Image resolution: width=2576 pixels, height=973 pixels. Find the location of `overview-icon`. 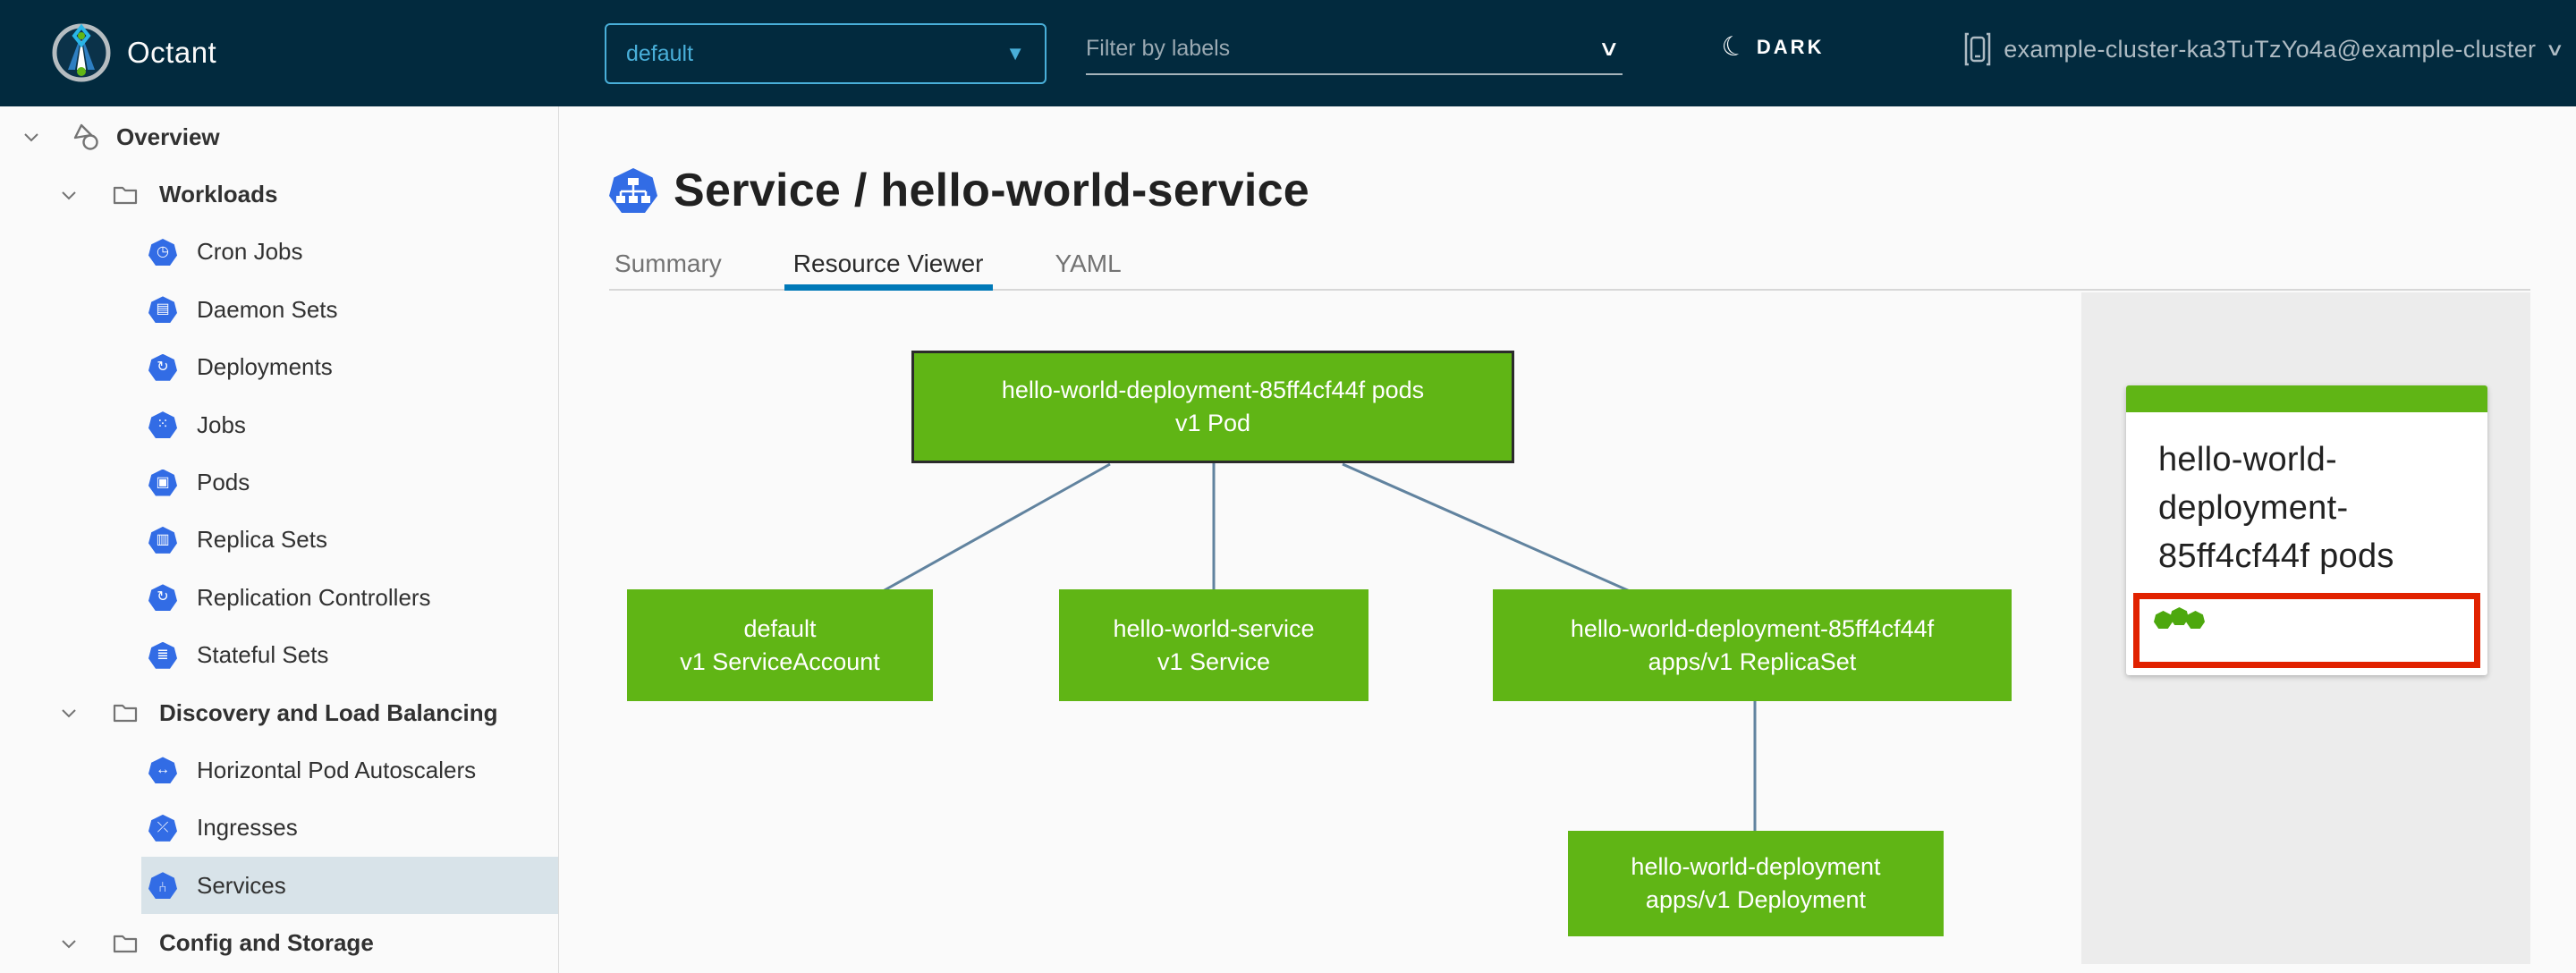

overview-icon is located at coordinates (85, 136).